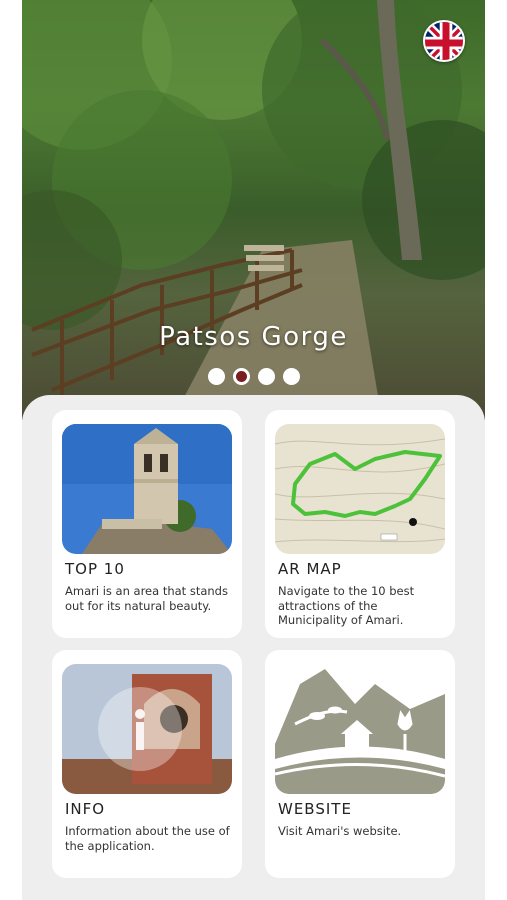 The image size is (507, 900). Describe the element at coordinates (147, 489) in the screenshot. I see `bell-tower-photo` at that location.